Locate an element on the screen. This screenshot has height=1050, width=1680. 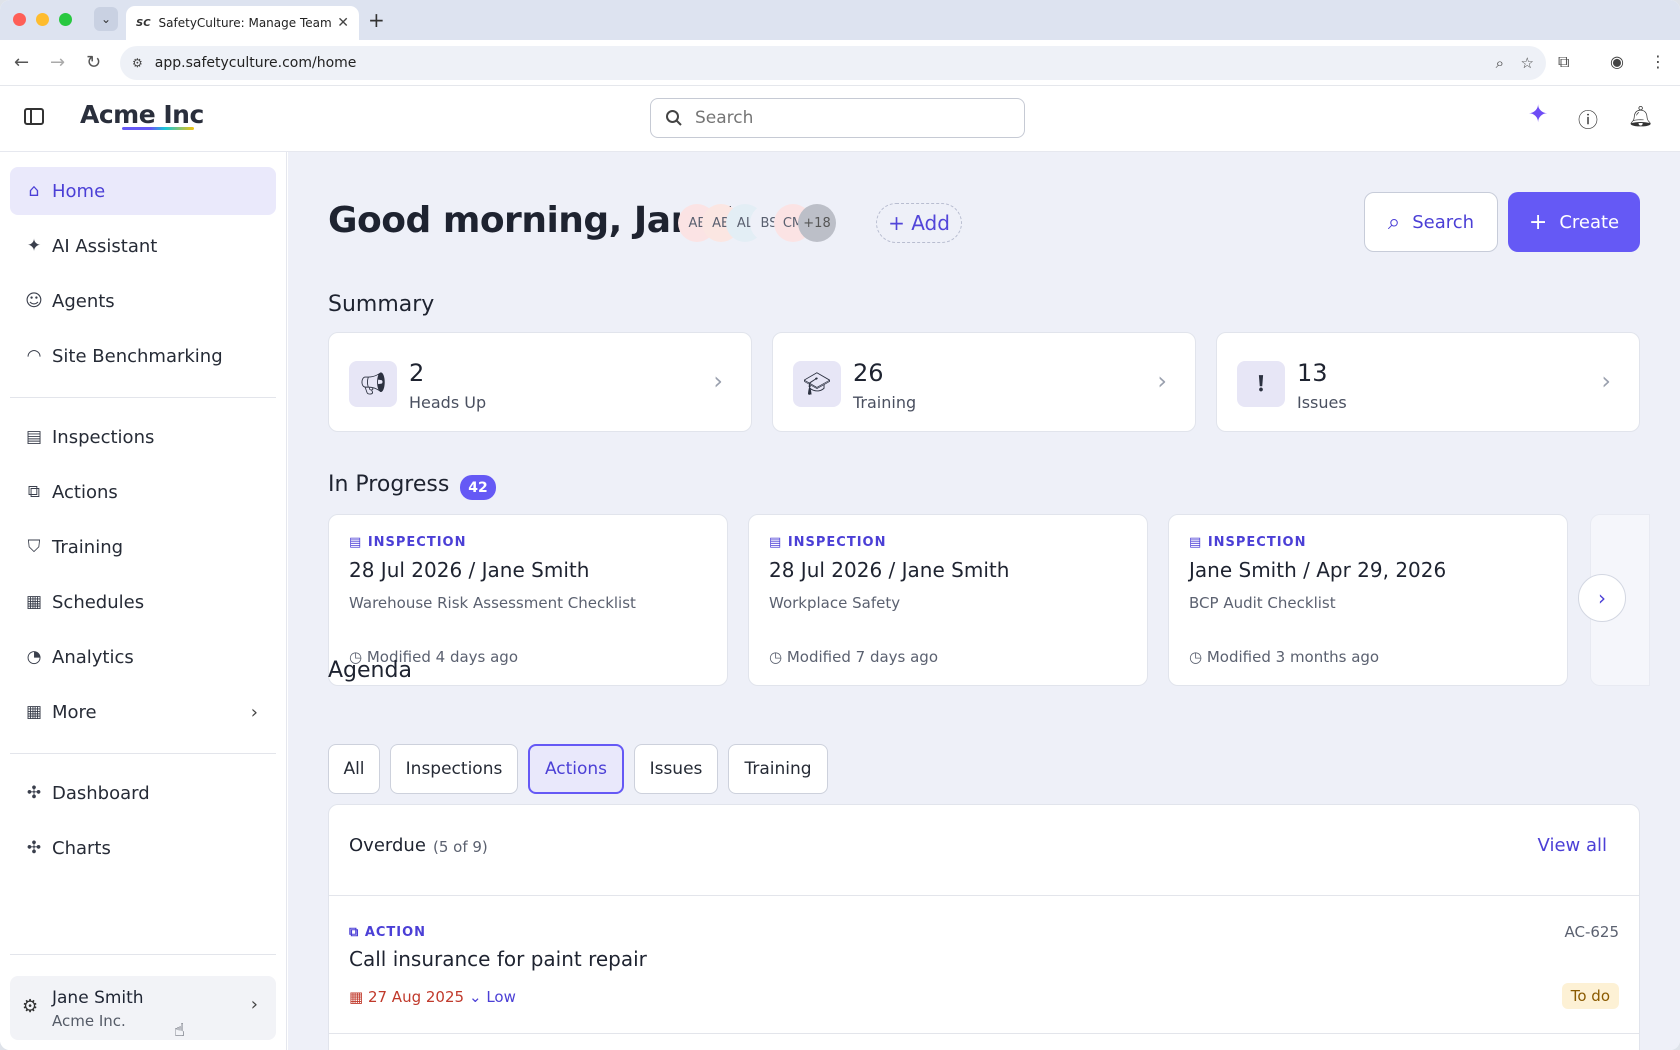
sidebar-item-label: AI Assistant is located at coordinates (105, 246).